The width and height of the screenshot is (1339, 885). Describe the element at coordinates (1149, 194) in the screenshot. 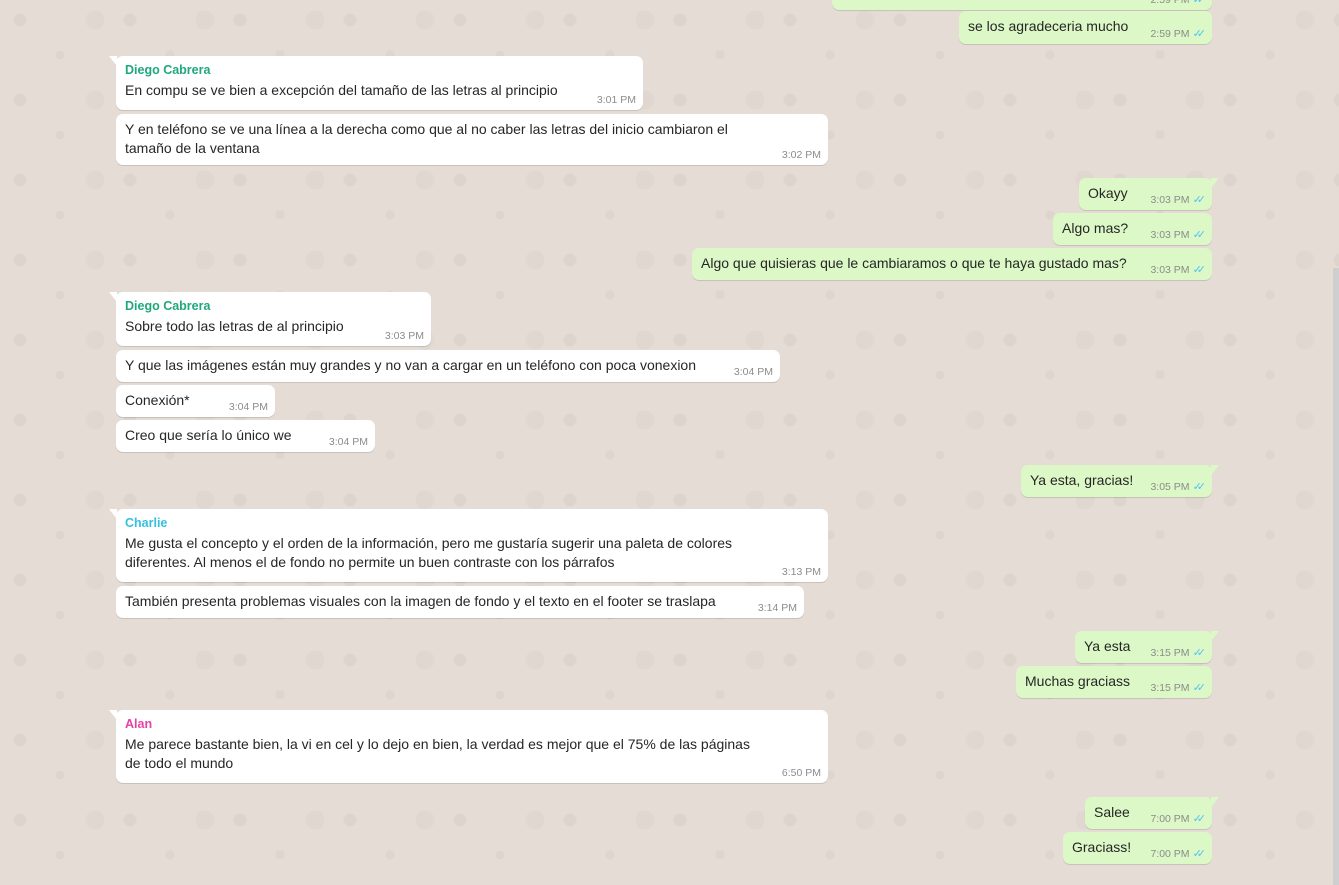

I see `outgoing-message-bubble: Okayy 3:03 PM ✓✓` at that location.